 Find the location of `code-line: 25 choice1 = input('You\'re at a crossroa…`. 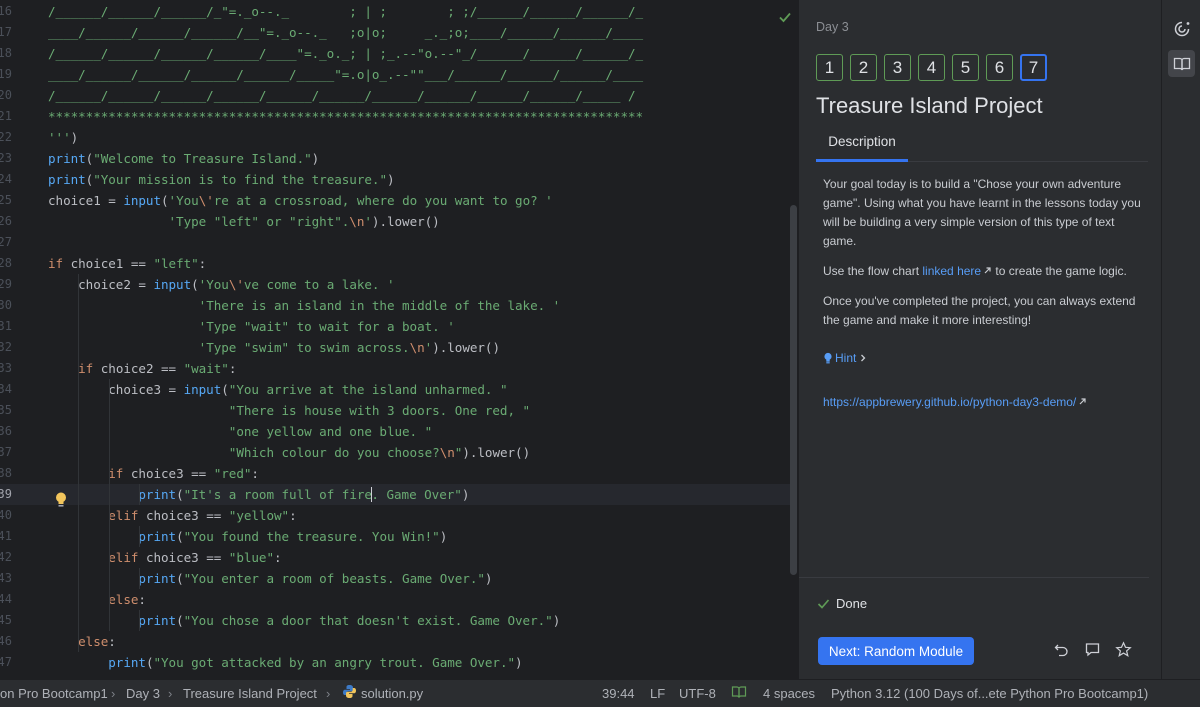

code-line: 25 choice1 = input('You\'re at a crossroa… is located at coordinates (395, 200).